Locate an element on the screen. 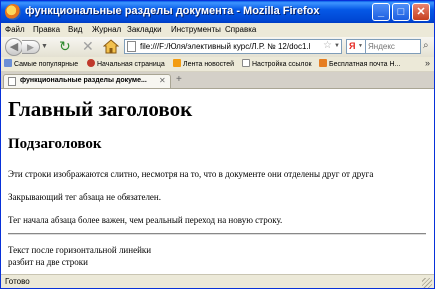  menu-help: Справка is located at coordinates (240, 29).